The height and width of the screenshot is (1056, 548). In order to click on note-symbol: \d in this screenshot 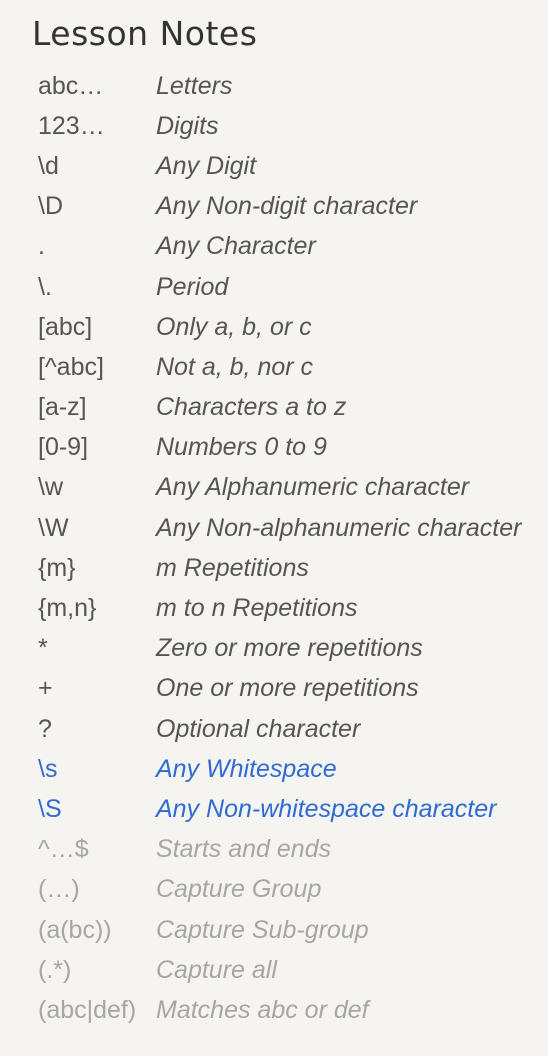, I will do `click(48, 165)`.